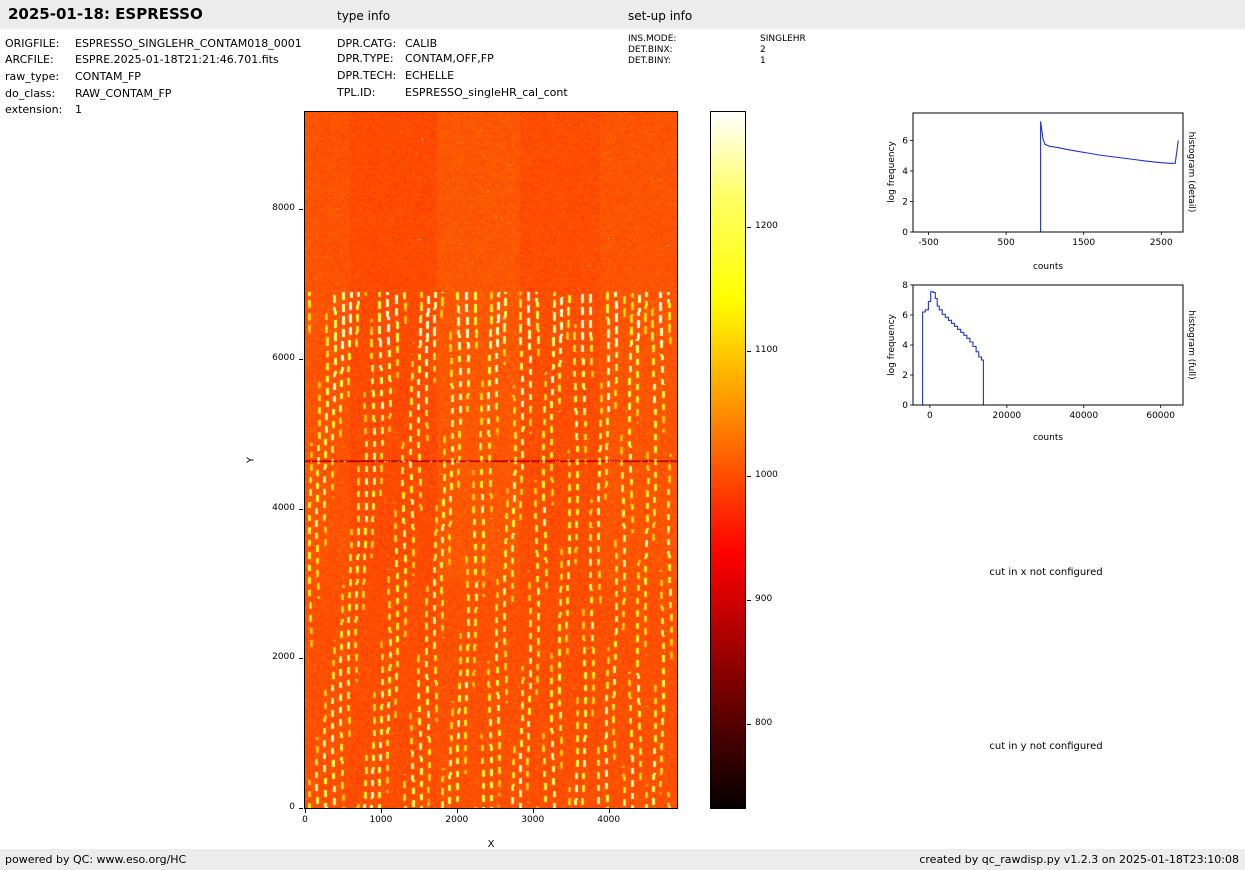  What do you see at coordinates (364, 16) in the screenshot?
I see `type-info-heading: type info` at bounding box center [364, 16].